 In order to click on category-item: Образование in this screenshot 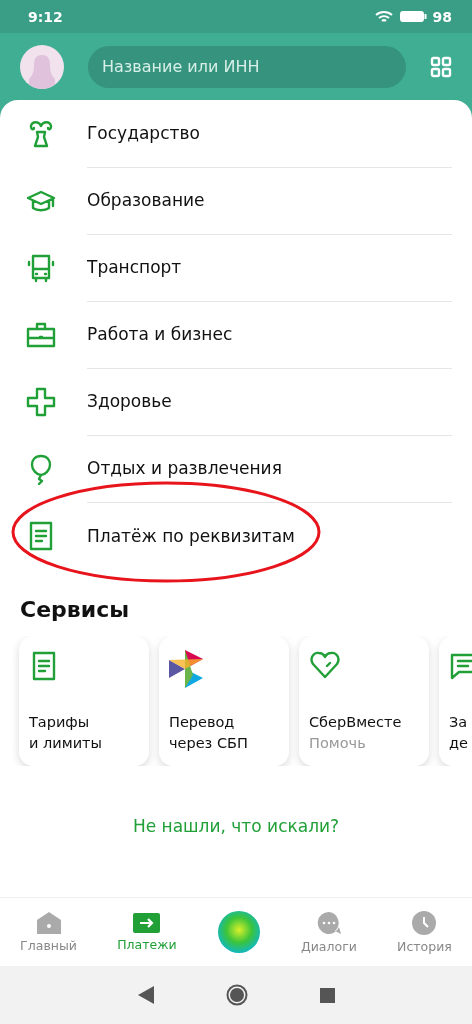, I will do `click(146, 200)`.